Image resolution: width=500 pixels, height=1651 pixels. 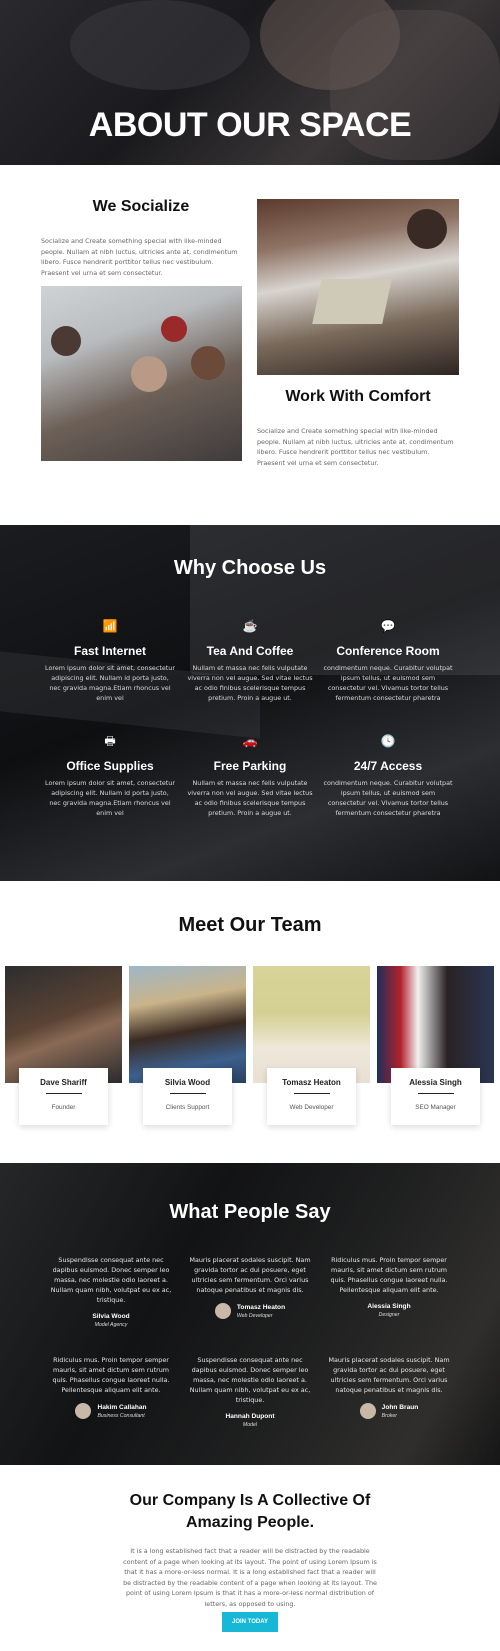 What do you see at coordinates (250, 766) in the screenshot?
I see `feature-title: Free Parking` at bounding box center [250, 766].